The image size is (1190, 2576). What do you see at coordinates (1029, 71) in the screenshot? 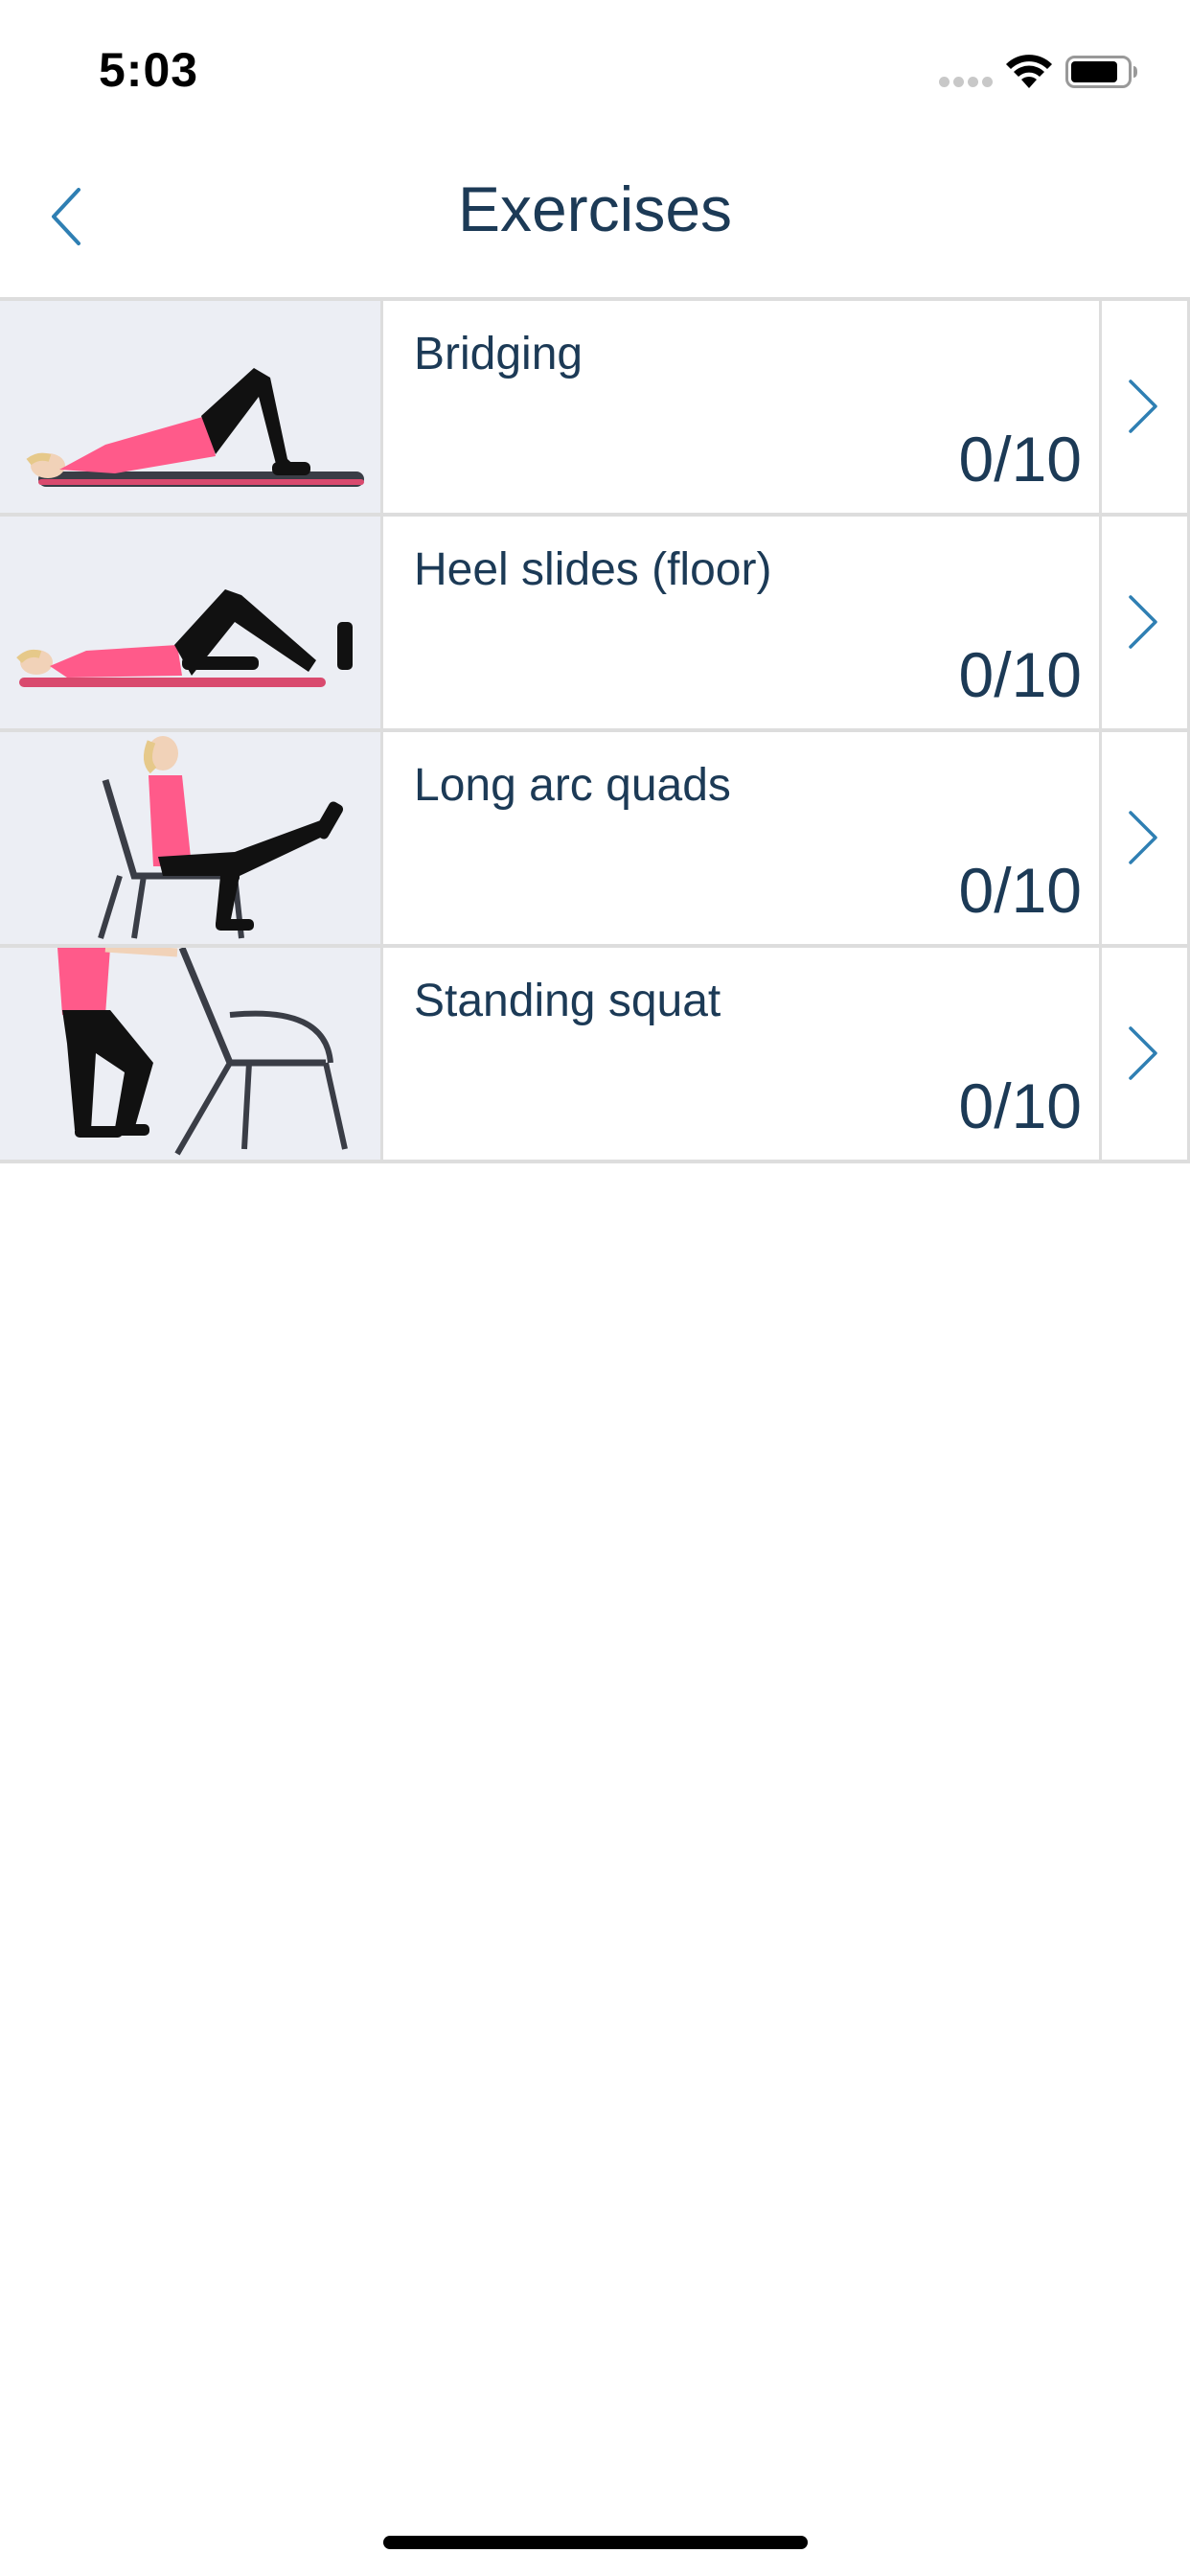
I see `wifi-icon` at bounding box center [1029, 71].